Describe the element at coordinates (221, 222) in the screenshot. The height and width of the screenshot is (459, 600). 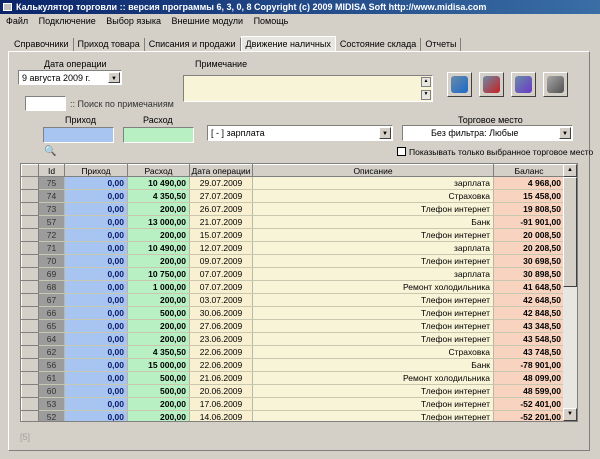
I see `cell-date: 21.07.2009` at that location.